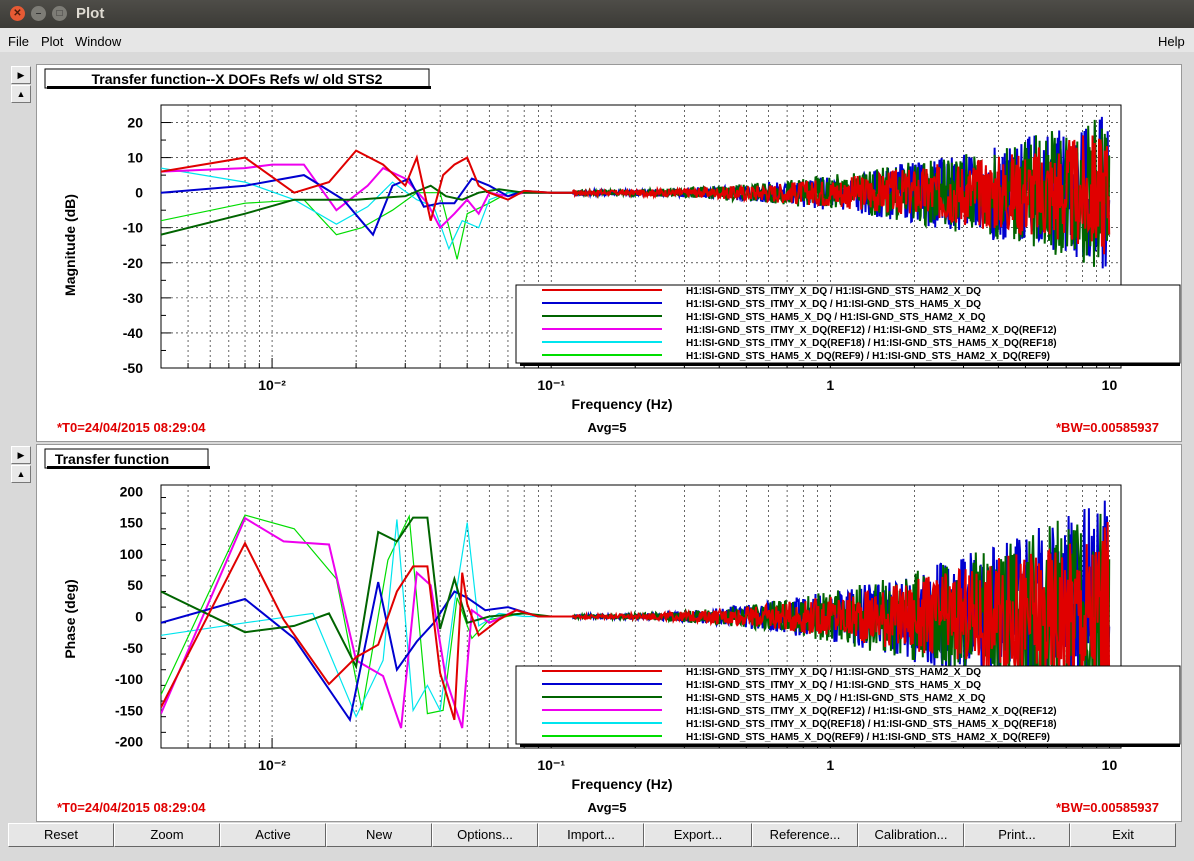 This screenshot has height=861, width=1194. What do you see at coordinates (135, 585) in the screenshot?
I see `y-tick-label: 50` at bounding box center [135, 585].